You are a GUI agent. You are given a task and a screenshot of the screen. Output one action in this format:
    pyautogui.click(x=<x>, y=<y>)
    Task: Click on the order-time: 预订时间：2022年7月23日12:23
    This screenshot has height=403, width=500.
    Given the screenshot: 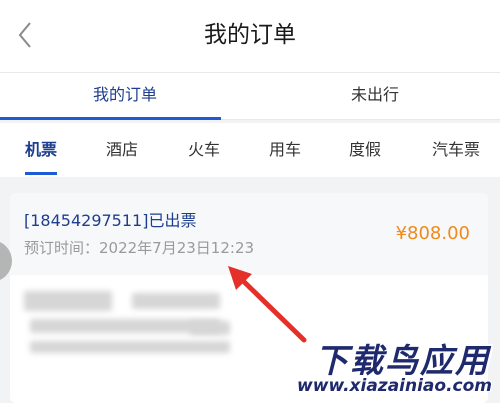 What is the action you would take?
    pyautogui.click(x=139, y=248)
    